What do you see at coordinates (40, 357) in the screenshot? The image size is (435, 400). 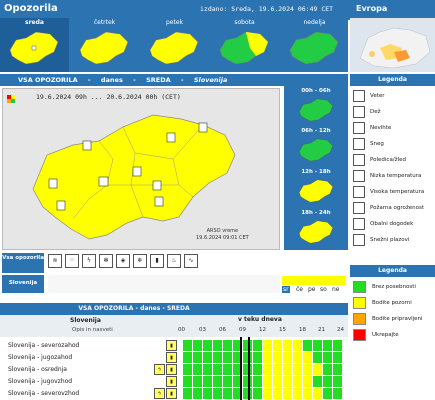 I see `row-region-name: Slovenija - jugozahod` at bounding box center [40, 357].